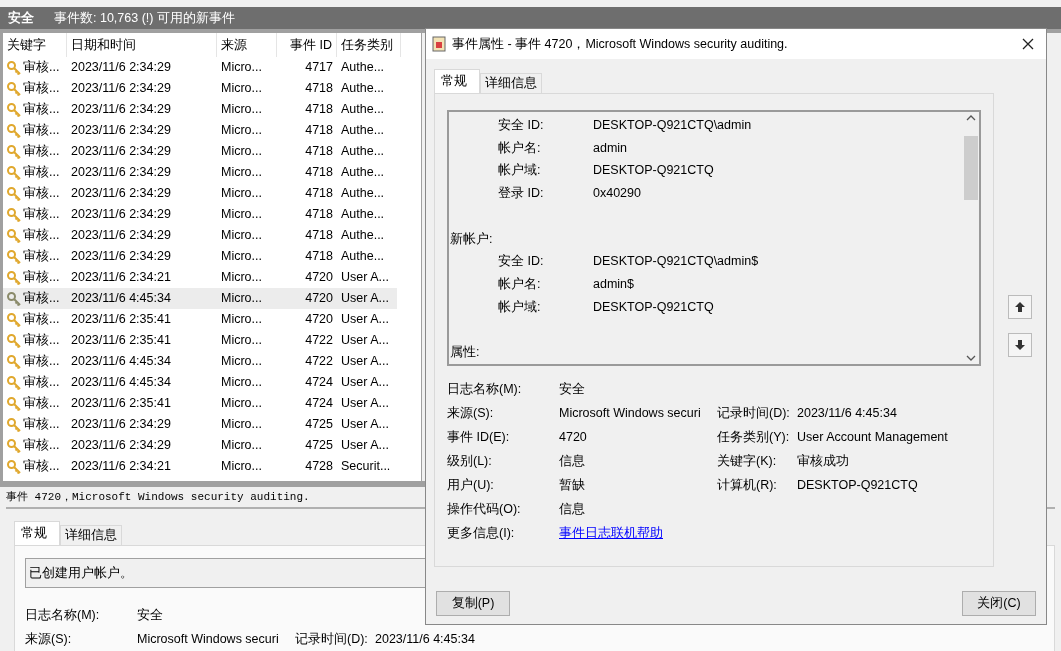  What do you see at coordinates (470, 462) in the screenshot?
I see `field-label: 级别(L):` at bounding box center [470, 462].